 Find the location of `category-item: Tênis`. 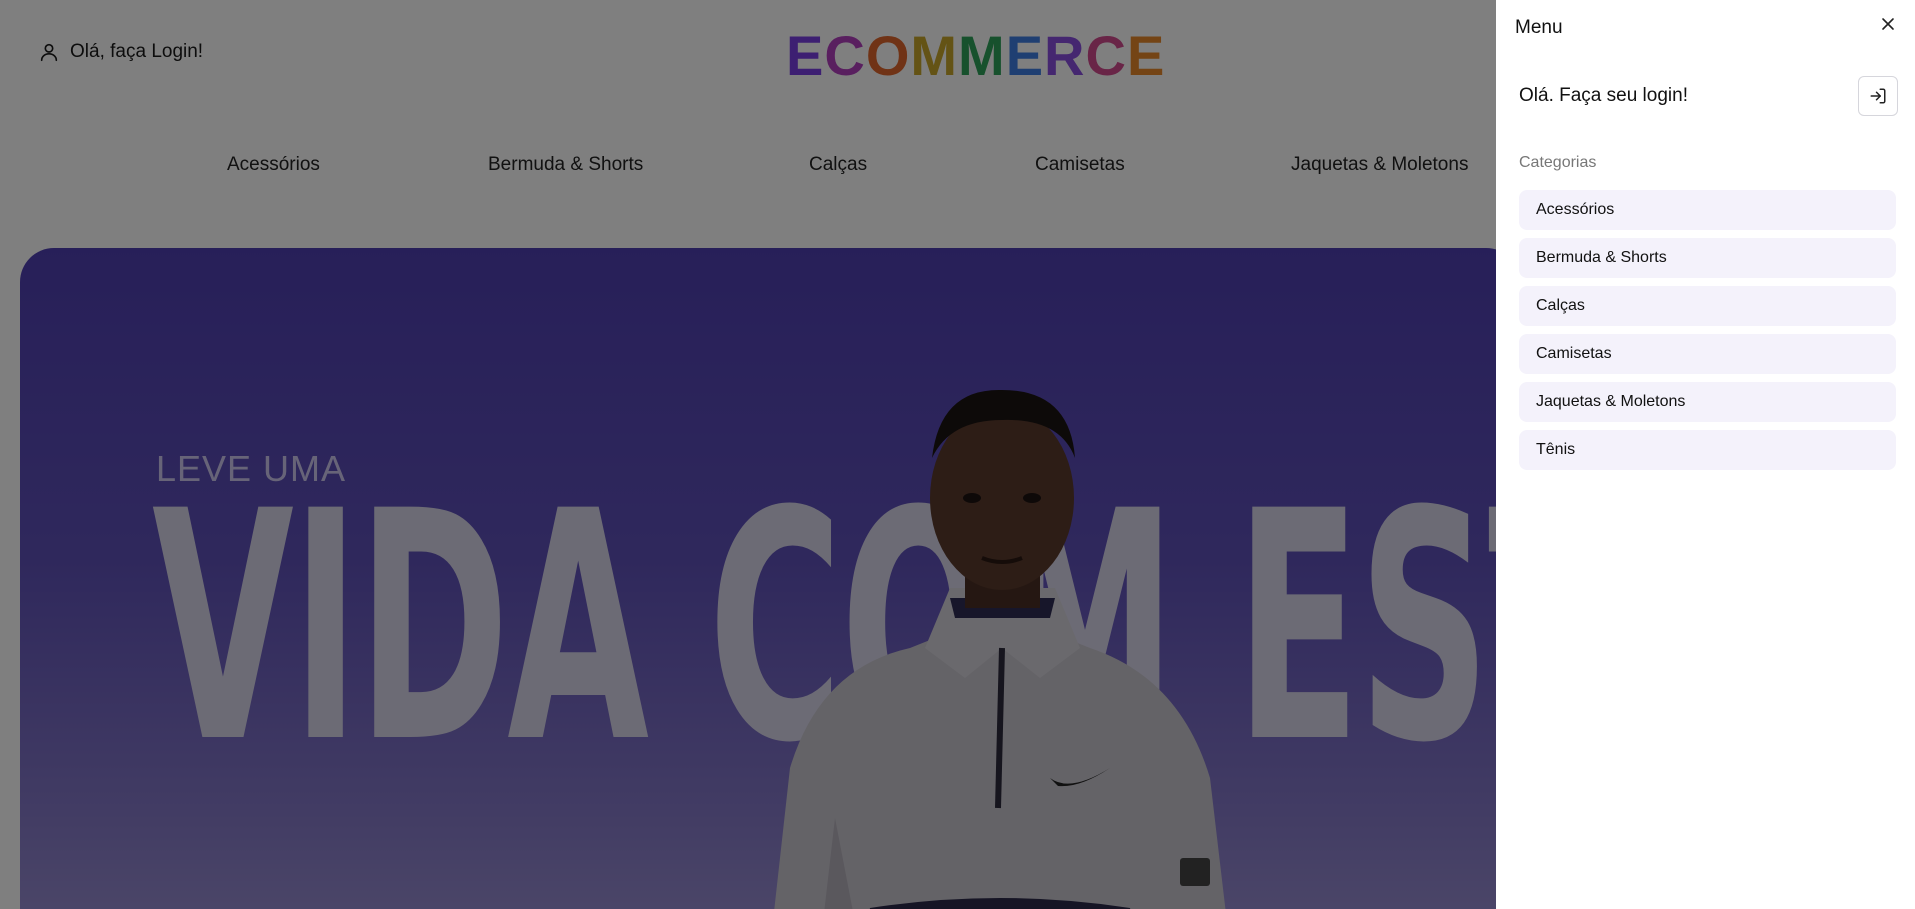

category-item: Tênis is located at coordinates (1707, 450).